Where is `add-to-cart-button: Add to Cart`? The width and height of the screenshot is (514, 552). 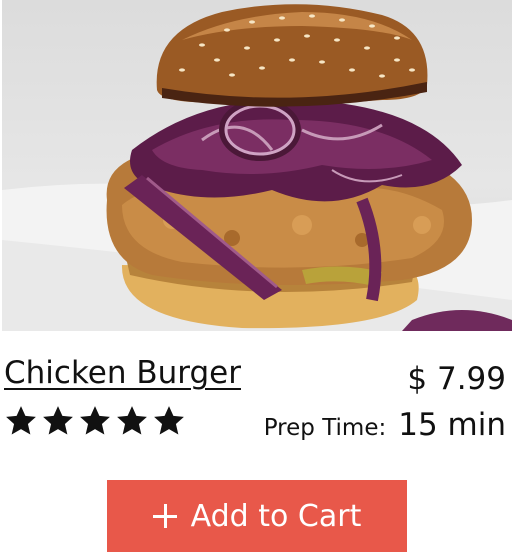 add-to-cart-button: Add to Cart is located at coordinates (257, 516).